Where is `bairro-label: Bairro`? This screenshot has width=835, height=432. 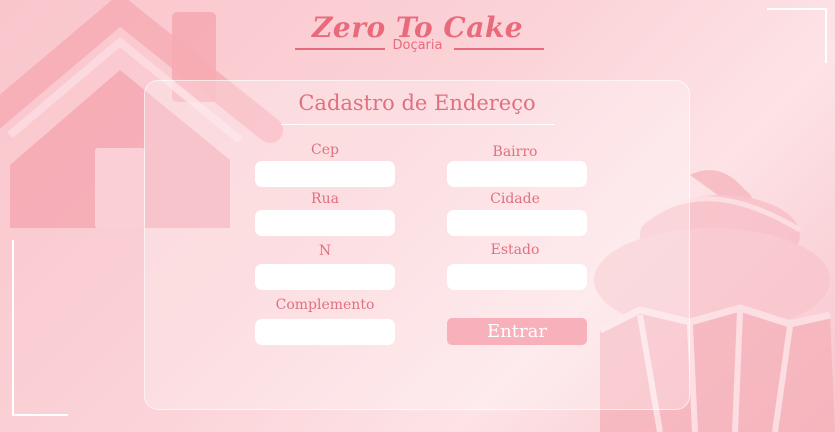
bairro-label: Bairro is located at coordinates (515, 152).